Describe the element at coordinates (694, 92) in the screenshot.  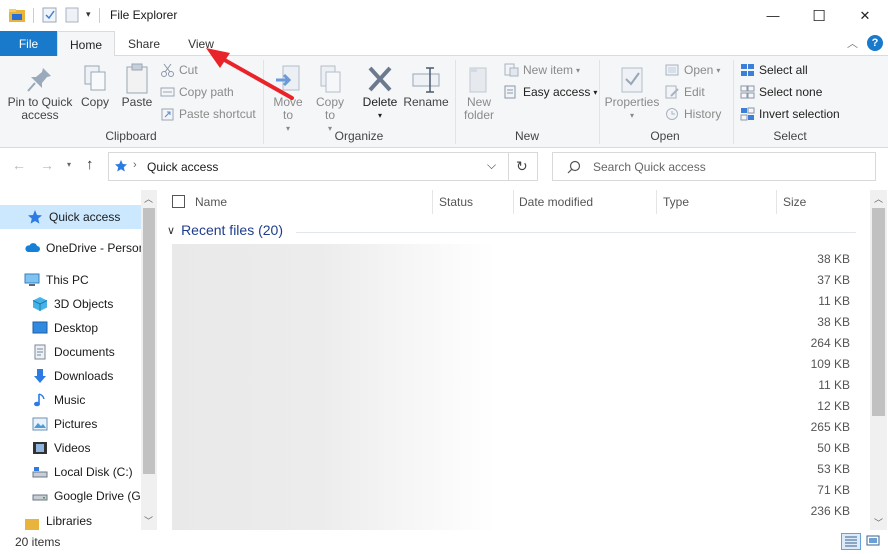
I see `edit-label: Edit` at that location.